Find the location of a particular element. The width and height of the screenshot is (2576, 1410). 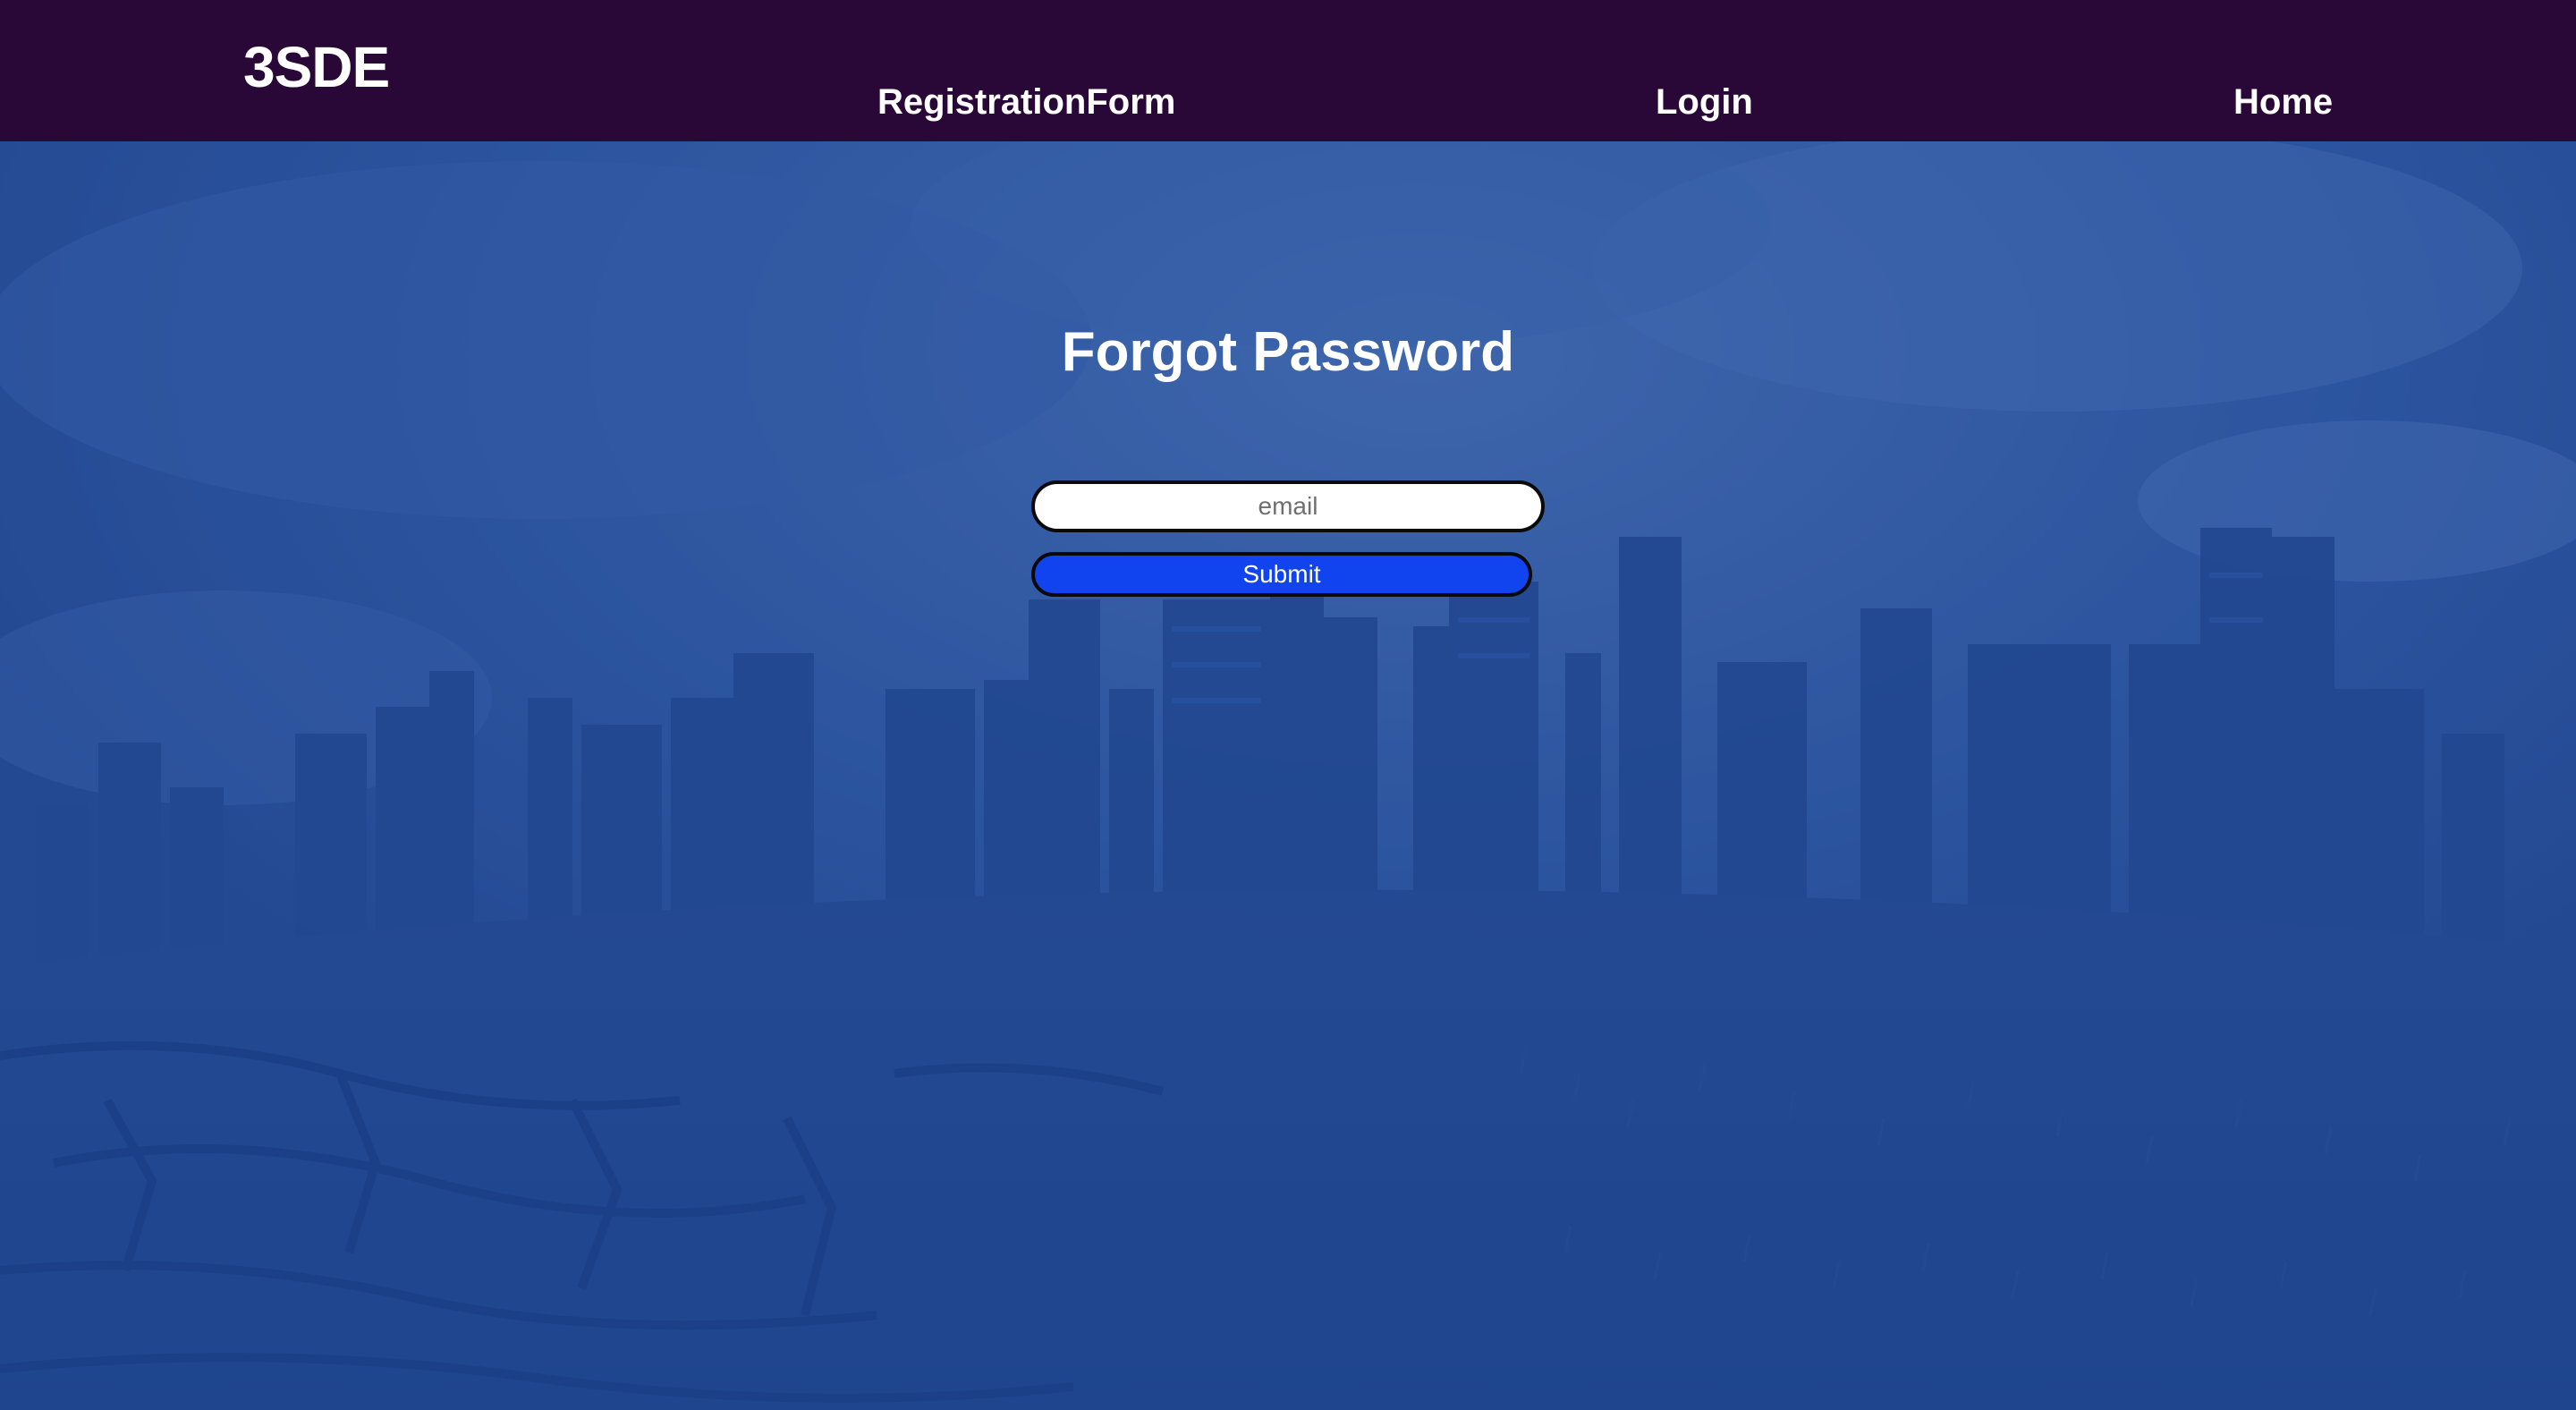

brand-logo: 3SDE is located at coordinates (316, 67).